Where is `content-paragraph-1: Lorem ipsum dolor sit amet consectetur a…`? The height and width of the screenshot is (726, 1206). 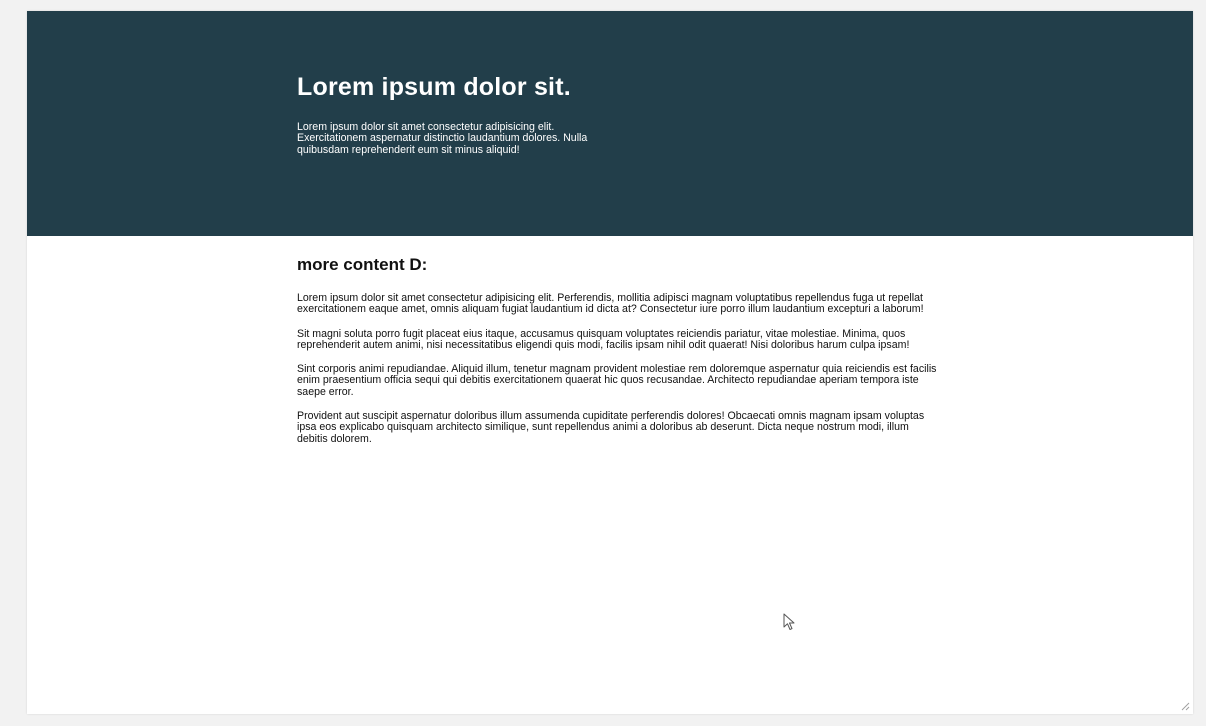 content-paragraph-1: Lorem ipsum dolor sit amet consectetur a… is located at coordinates (610, 304).